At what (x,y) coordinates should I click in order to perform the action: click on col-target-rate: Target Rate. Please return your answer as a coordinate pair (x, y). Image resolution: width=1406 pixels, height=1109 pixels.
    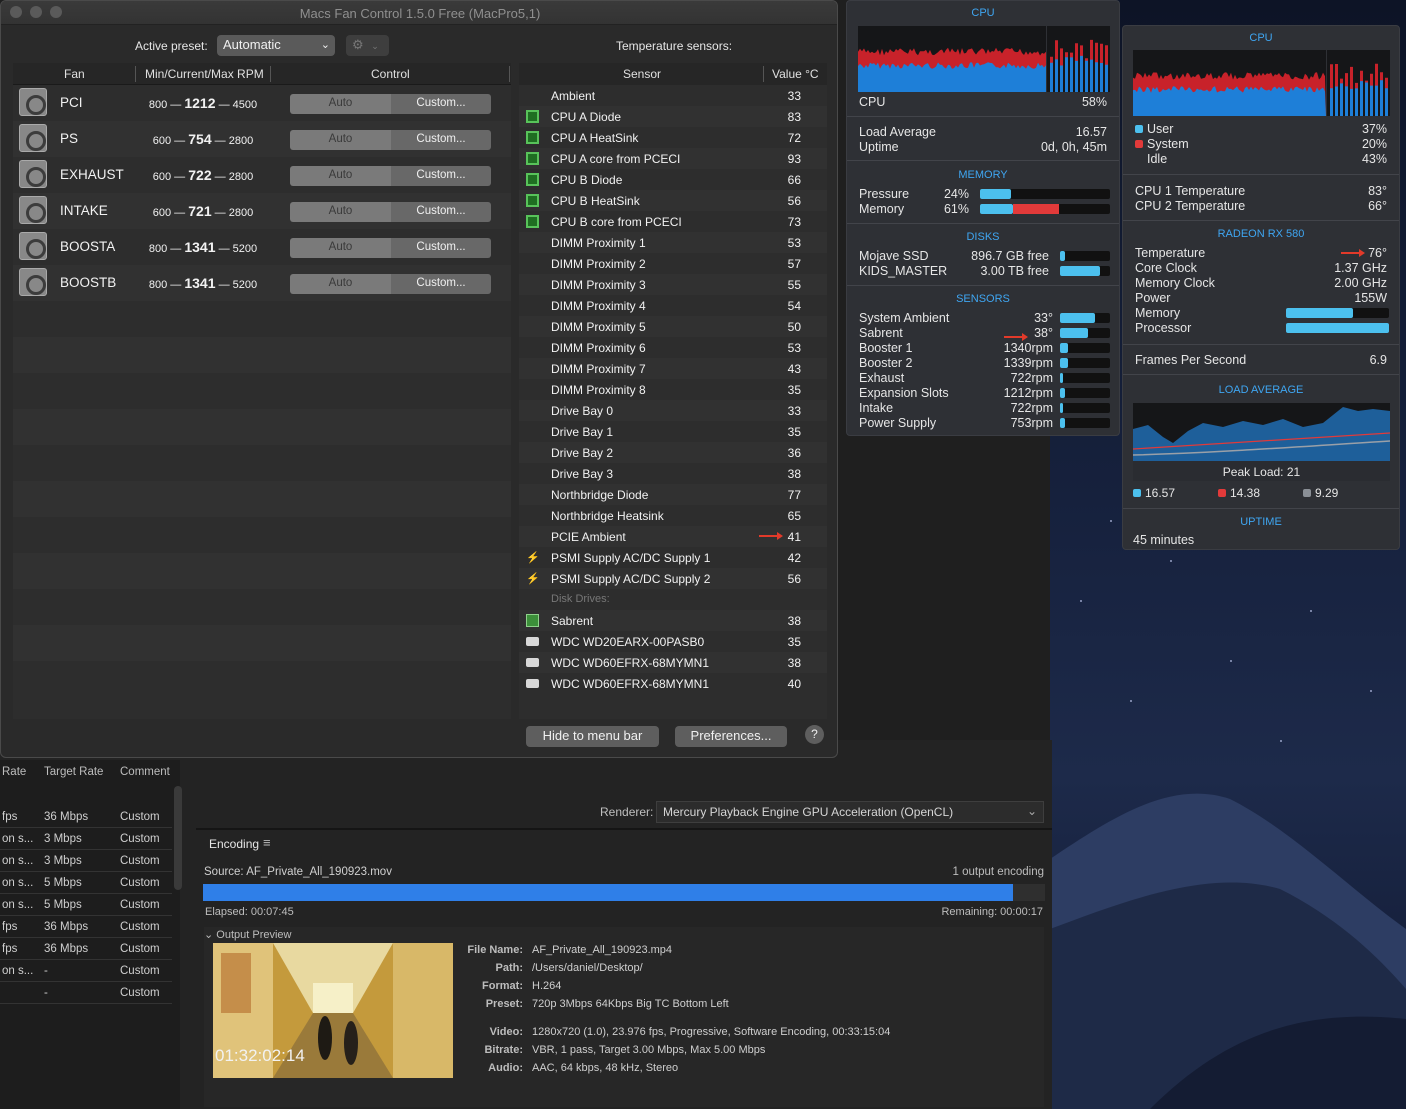
    Looking at the image, I should click on (73, 774).